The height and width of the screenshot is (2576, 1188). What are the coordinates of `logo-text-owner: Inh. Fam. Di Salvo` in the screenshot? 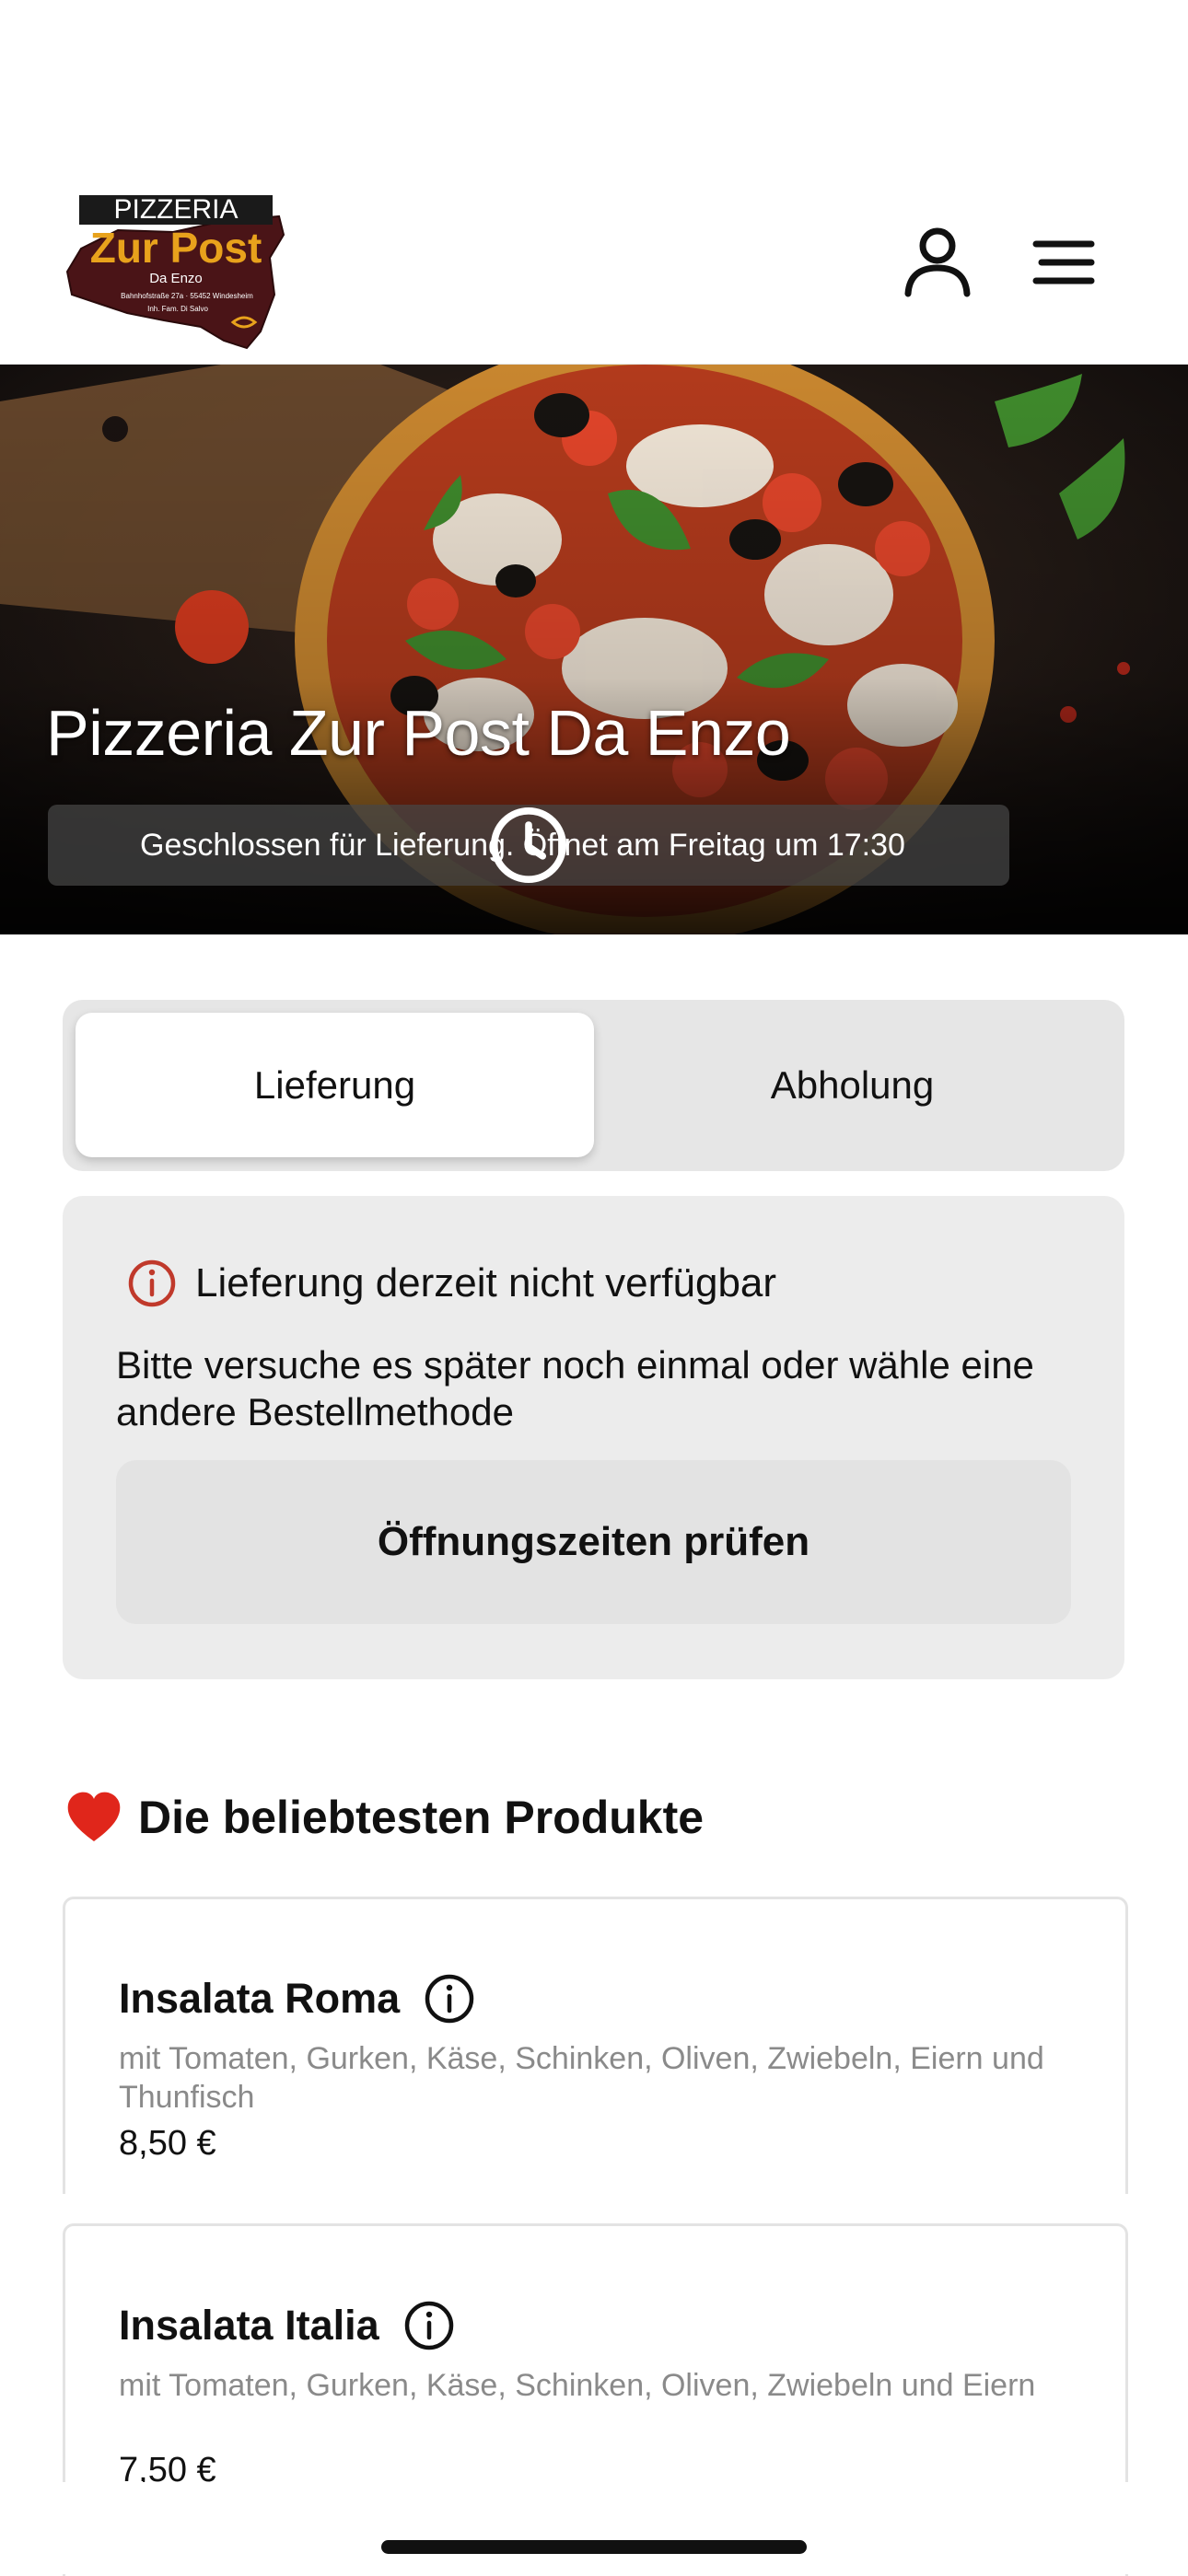 It's located at (177, 309).